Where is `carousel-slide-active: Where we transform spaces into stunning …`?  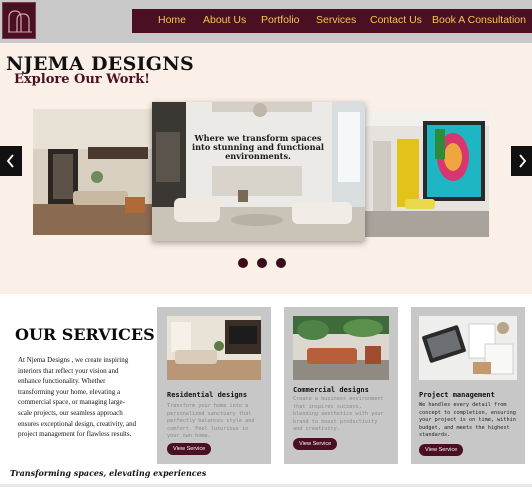 carousel-slide-active: Where we transform spaces into stunning … is located at coordinates (258, 171).